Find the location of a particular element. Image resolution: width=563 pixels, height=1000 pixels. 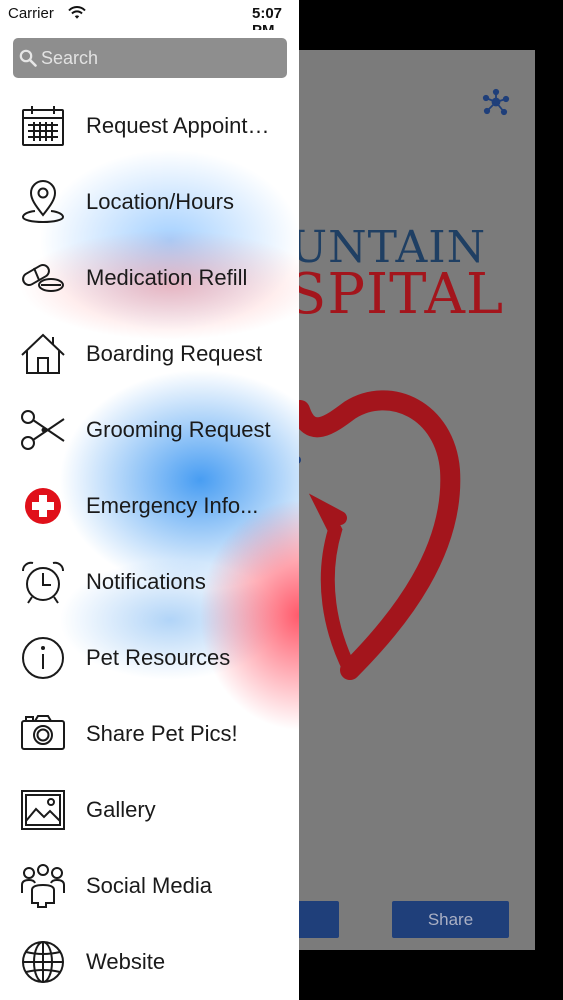

menu-item-label: Request Appointment is located at coordinates (186, 125).